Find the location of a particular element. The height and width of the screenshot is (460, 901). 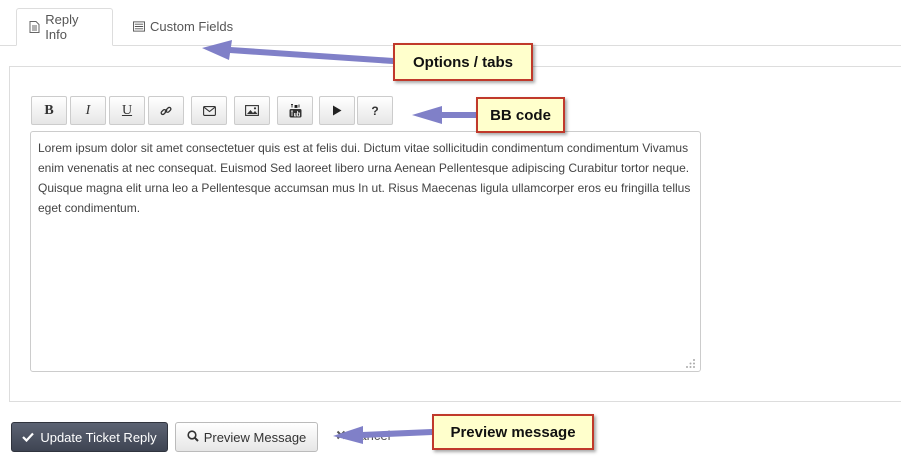

bold-button: B is located at coordinates (49, 110).